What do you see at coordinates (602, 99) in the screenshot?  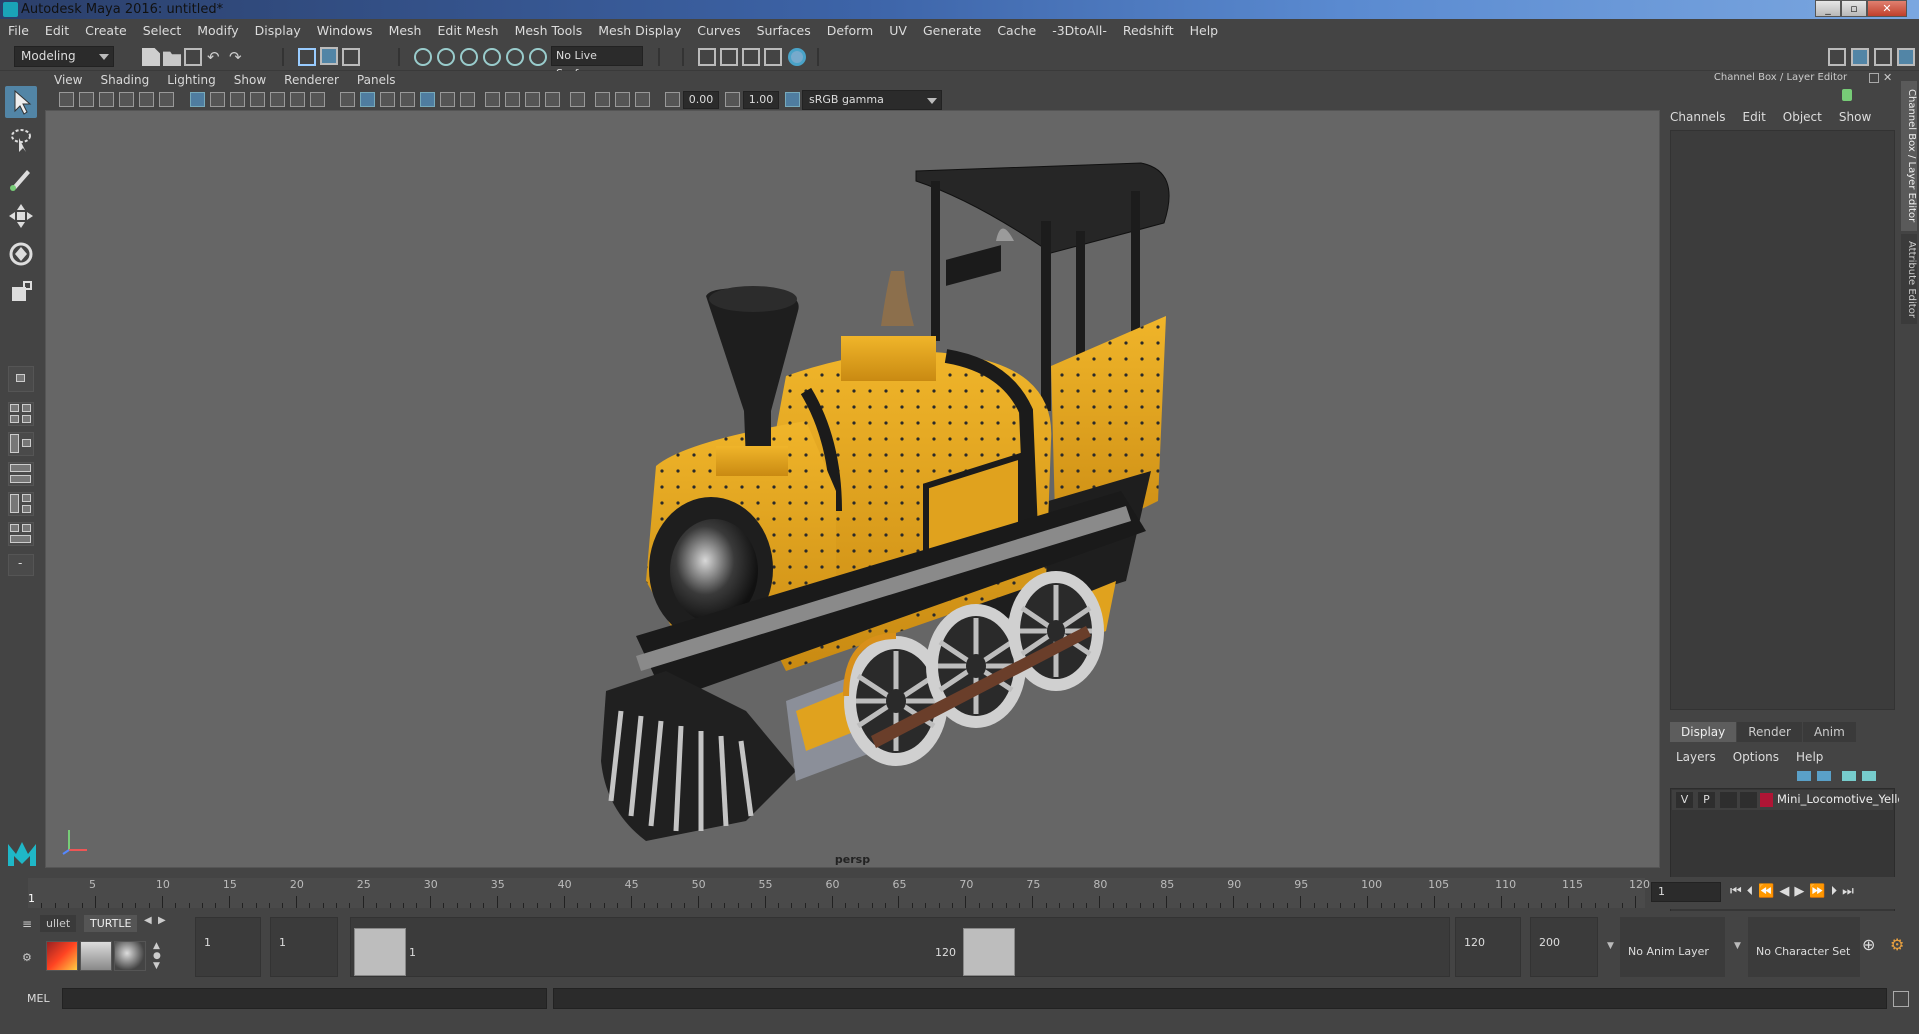 I see `xray-icon` at bounding box center [602, 99].